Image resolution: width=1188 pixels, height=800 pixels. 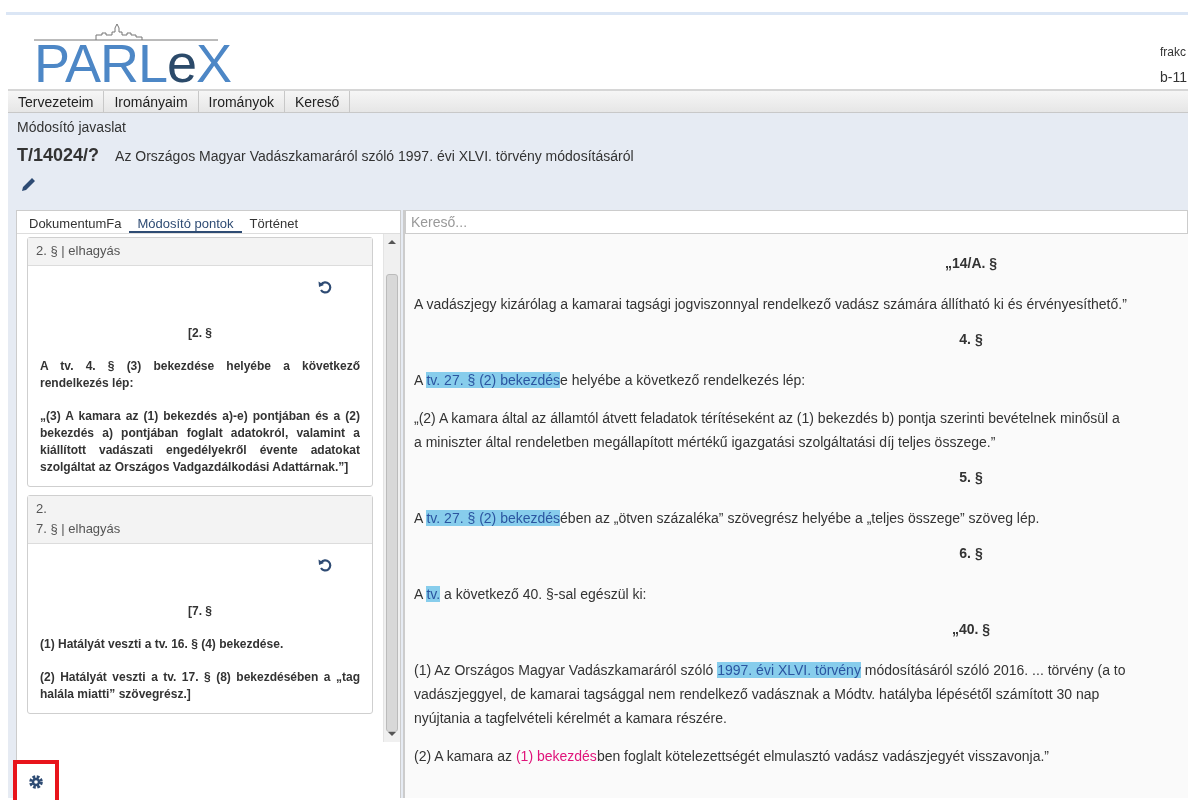 I want to click on settings-icon, so click(x=36, y=782).